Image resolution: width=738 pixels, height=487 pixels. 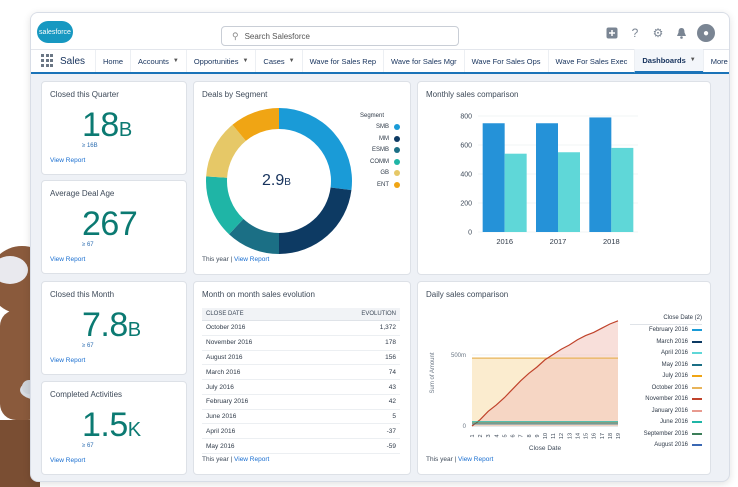 What do you see at coordinates (55, 32) in the screenshot?
I see `salesforce-logo: salesforce` at bounding box center [55, 32].